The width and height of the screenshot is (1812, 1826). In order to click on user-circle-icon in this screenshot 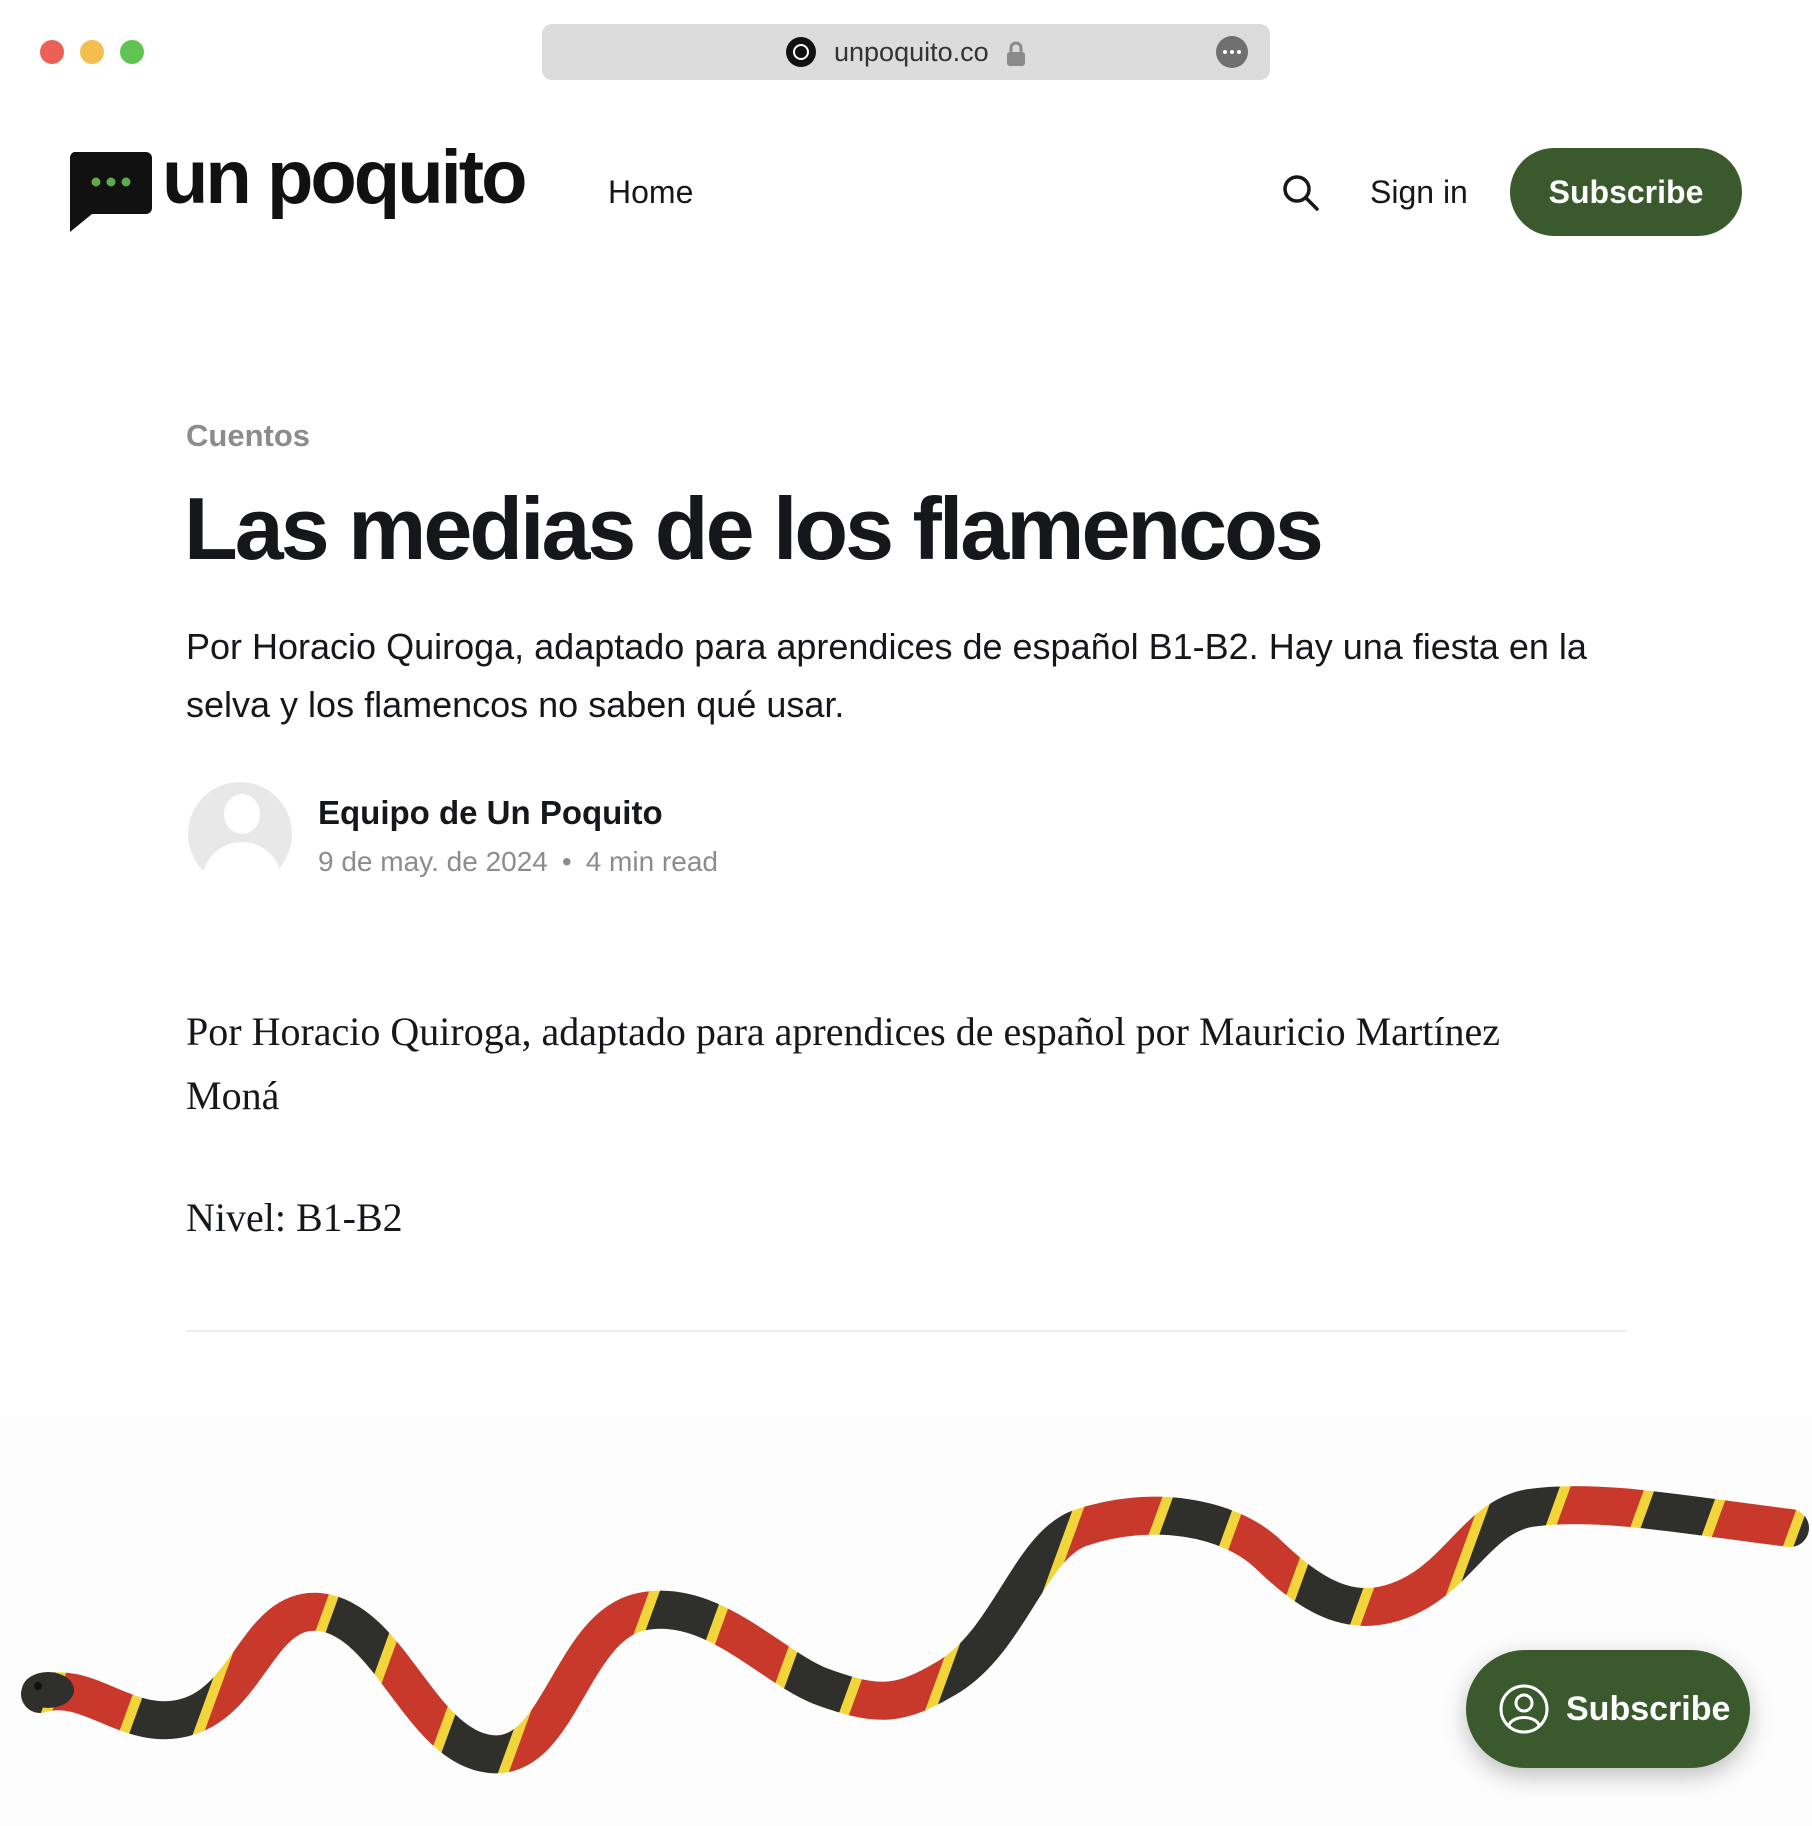, I will do `click(1524, 1709)`.